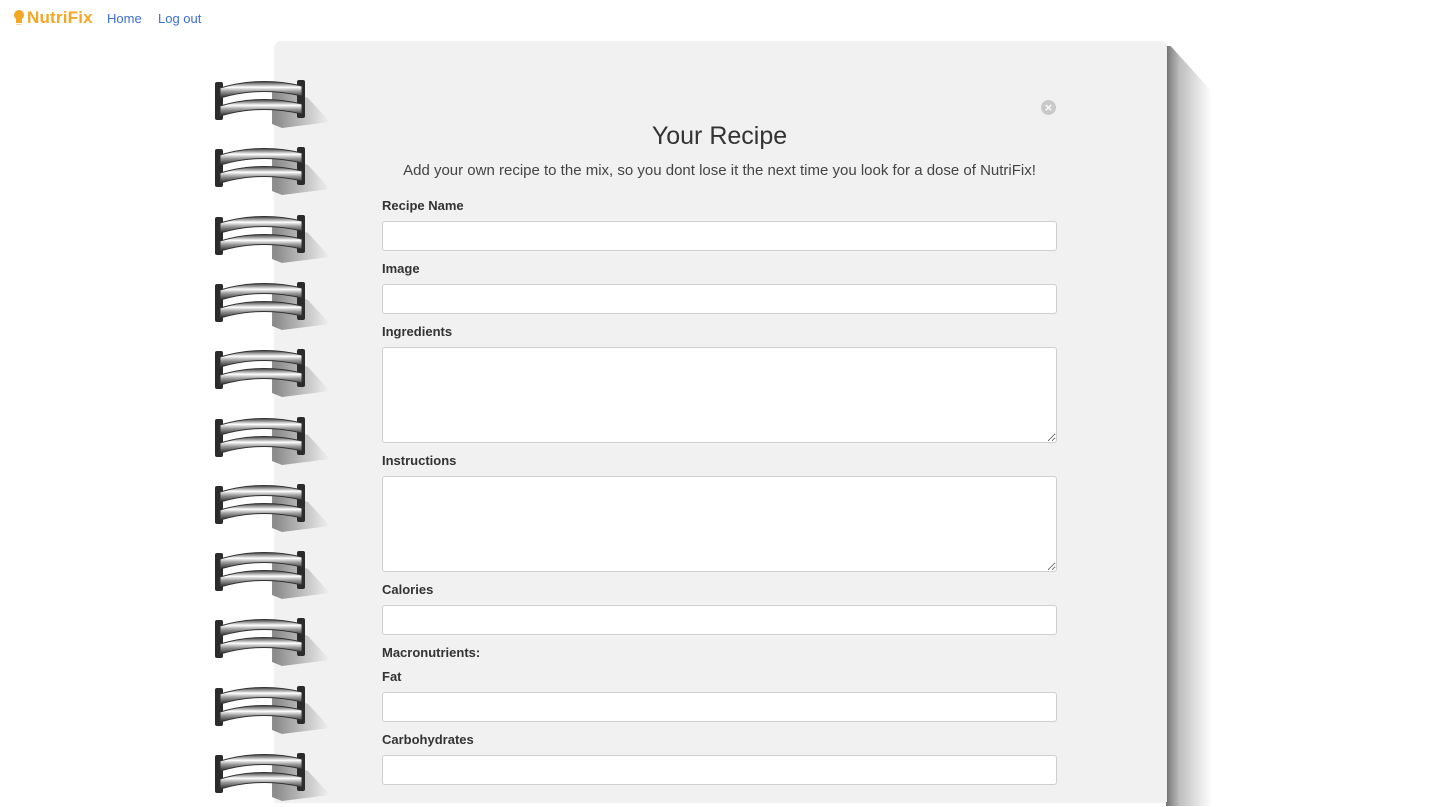 Image resolution: width=1439 pixels, height=807 pixels. Describe the element at coordinates (401, 268) in the screenshot. I see `image-label: Image` at that location.